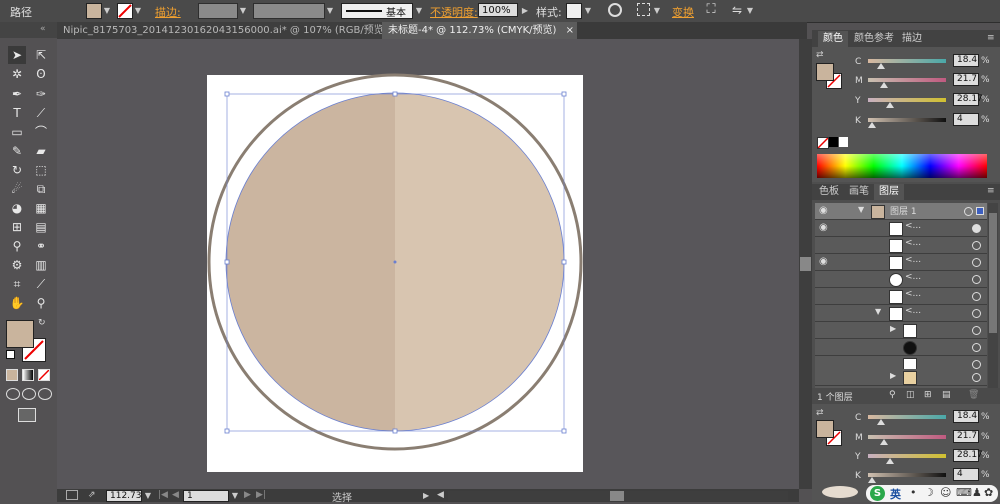 Image resolution: width=1000 pixels, height=504 pixels. What do you see at coordinates (901, 347) in the screenshot?
I see `layer-row` at bounding box center [901, 347].